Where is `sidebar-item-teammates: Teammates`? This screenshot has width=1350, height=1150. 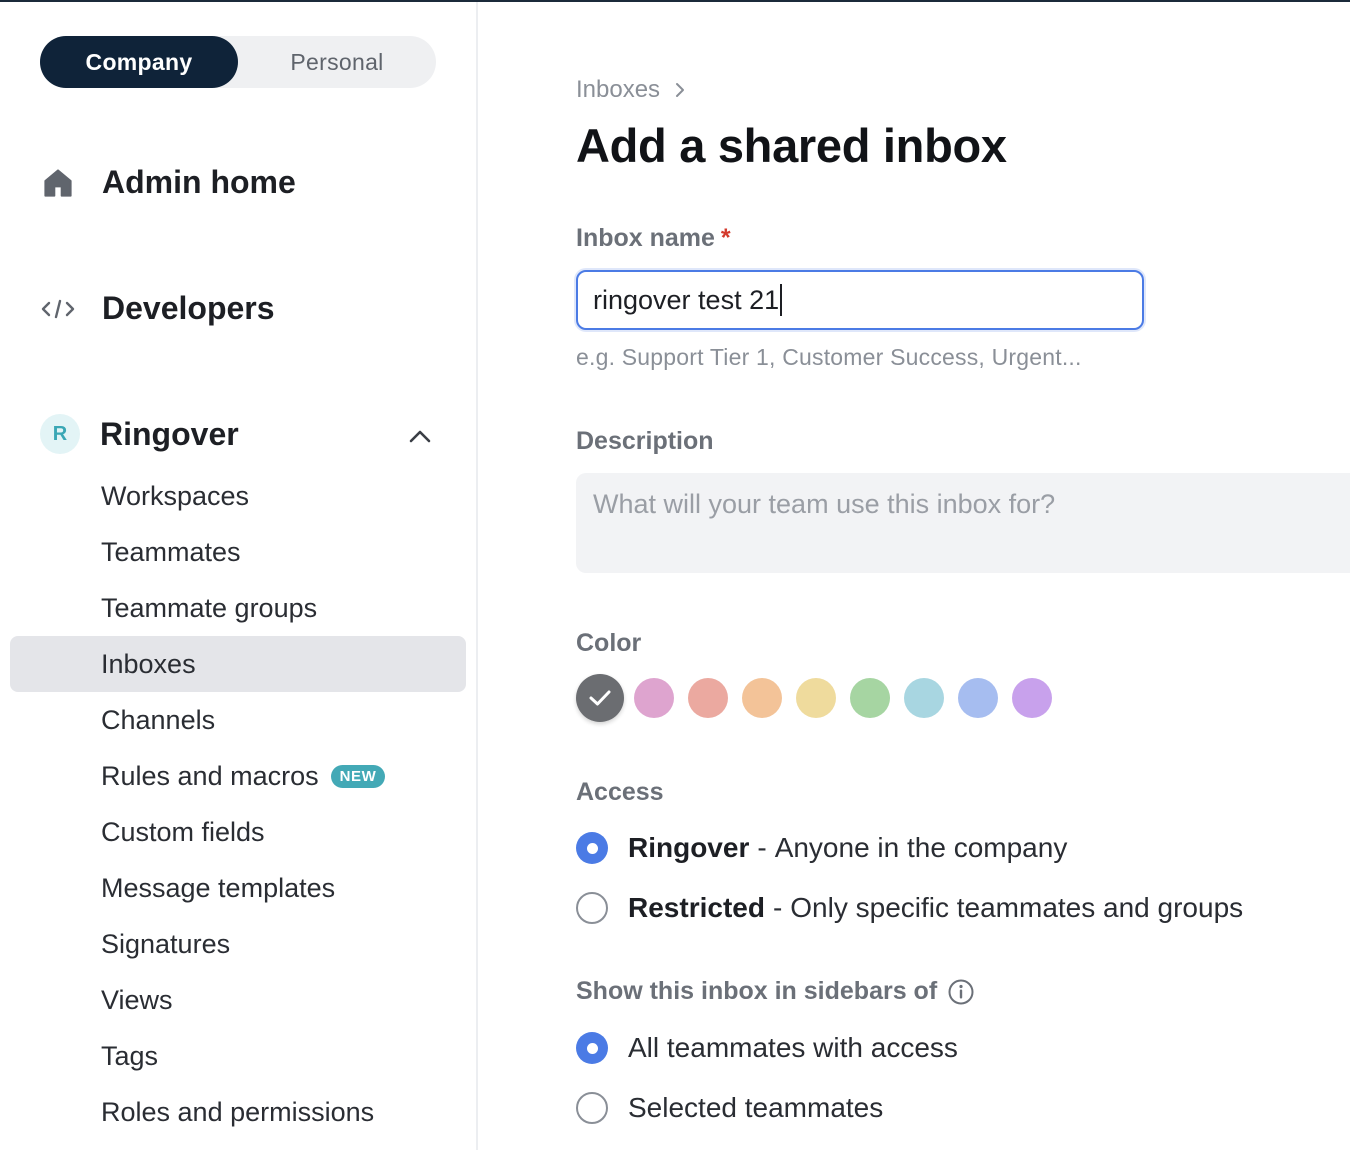
sidebar-item-teammates: Teammates is located at coordinates (238, 552).